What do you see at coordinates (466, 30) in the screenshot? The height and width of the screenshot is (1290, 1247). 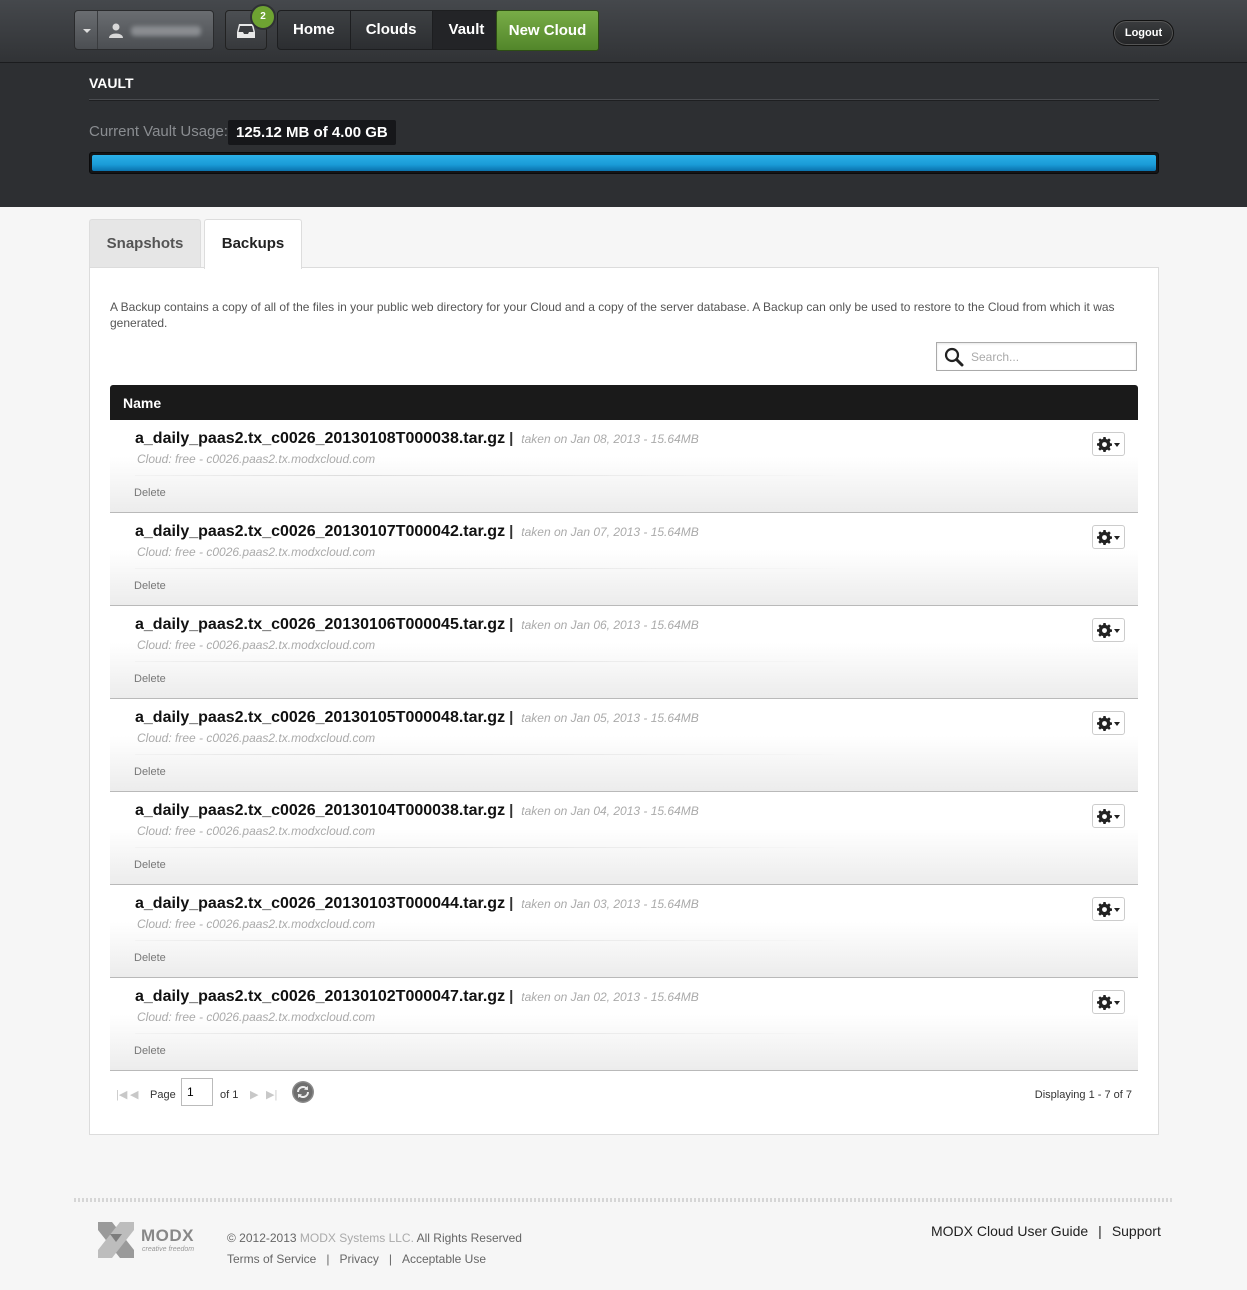 I see `nav-vault: Vault` at bounding box center [466, 30].